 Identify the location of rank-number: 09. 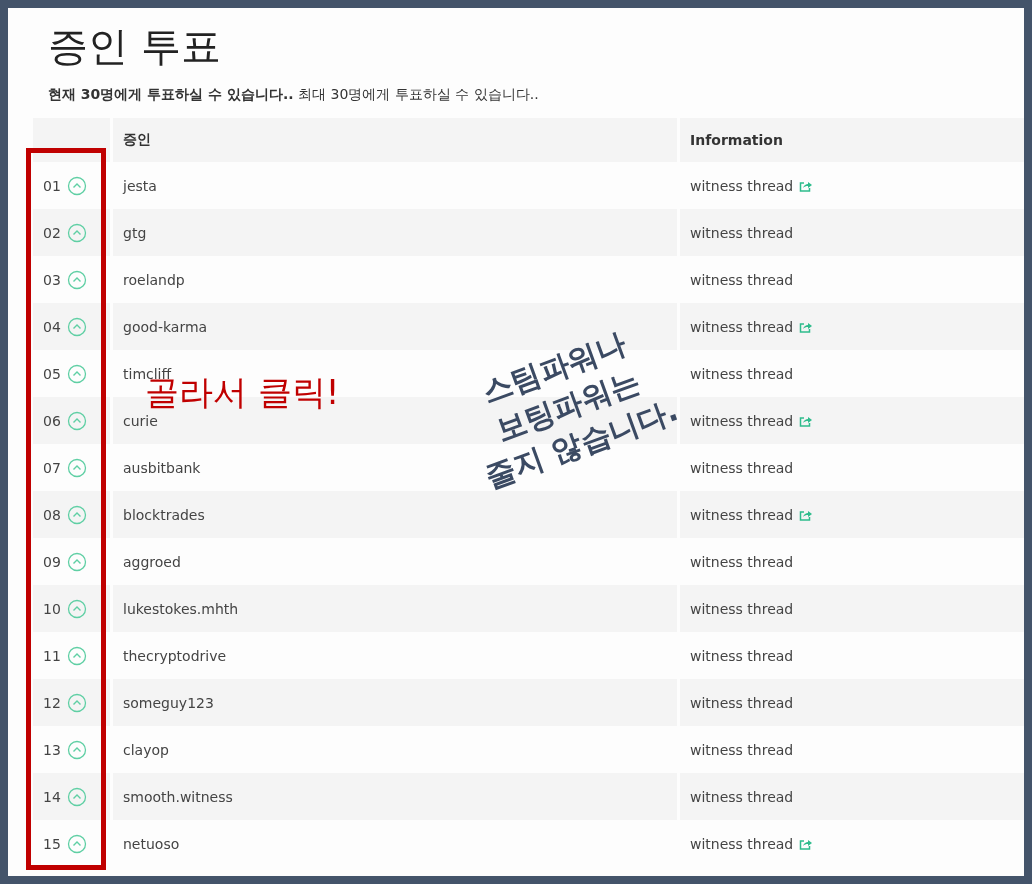
(52, 561).